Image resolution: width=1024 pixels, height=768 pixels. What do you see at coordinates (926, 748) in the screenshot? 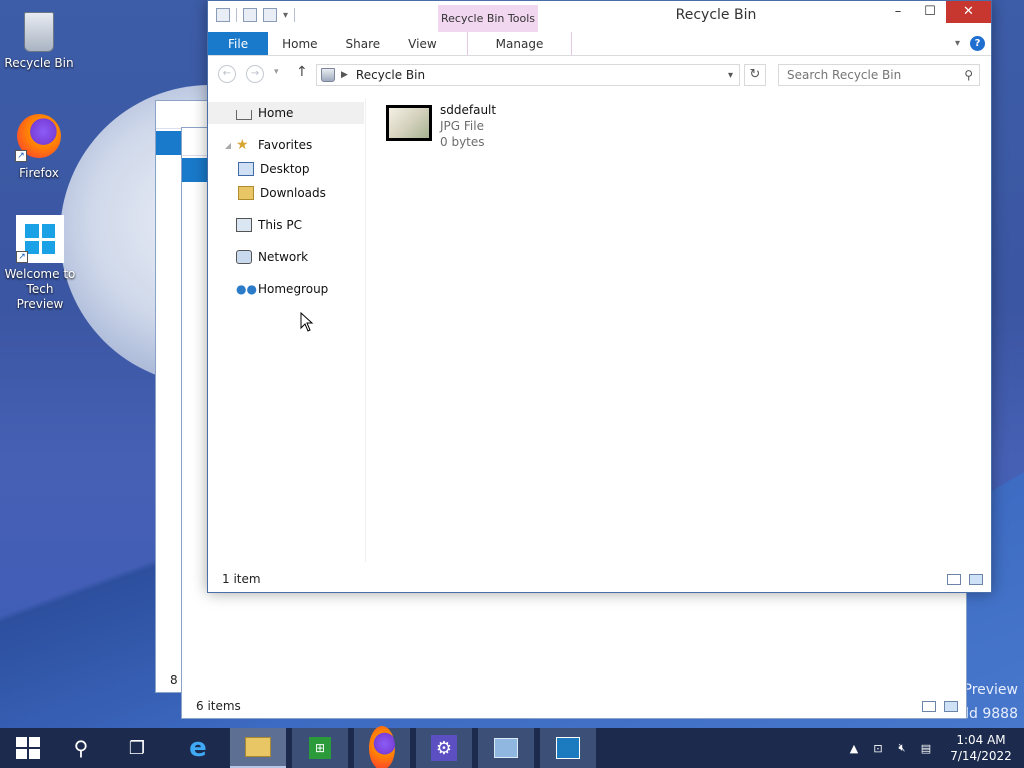
I see `action-center-icon: ▤` at bounding box center [926, 748].